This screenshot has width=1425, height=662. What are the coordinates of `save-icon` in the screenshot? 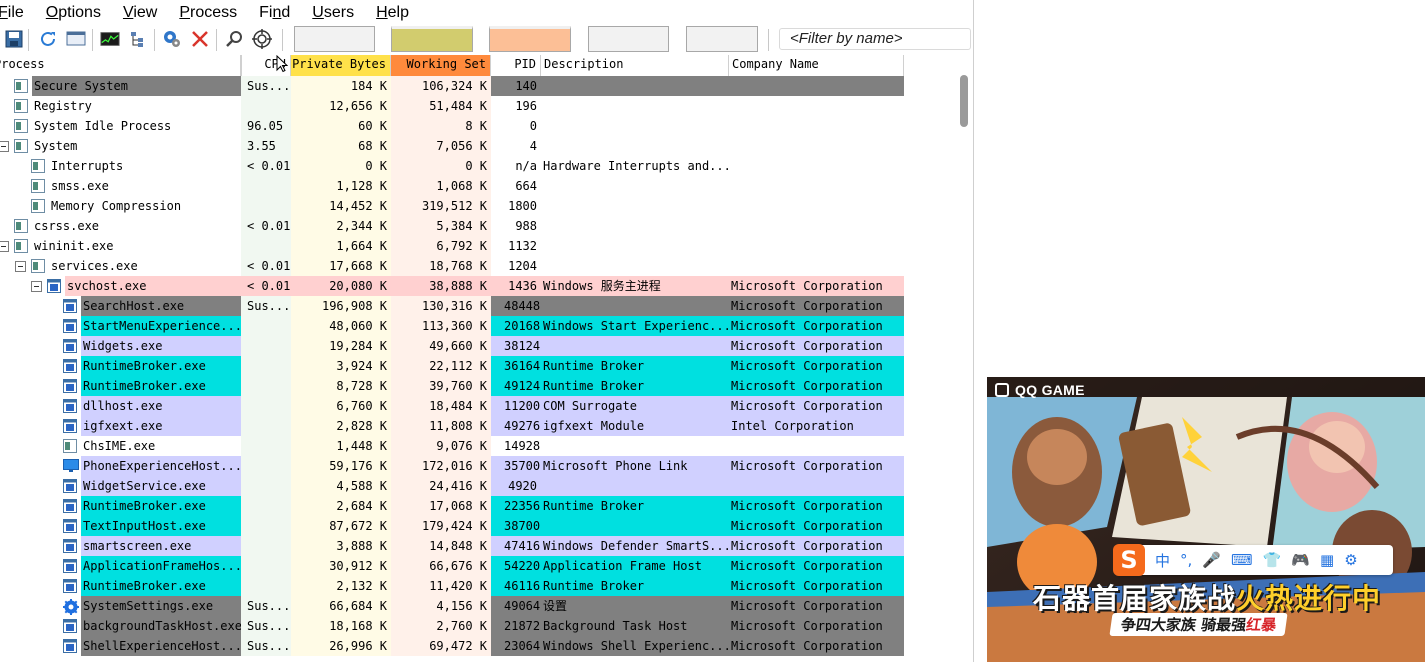 It's located at (14, 39).